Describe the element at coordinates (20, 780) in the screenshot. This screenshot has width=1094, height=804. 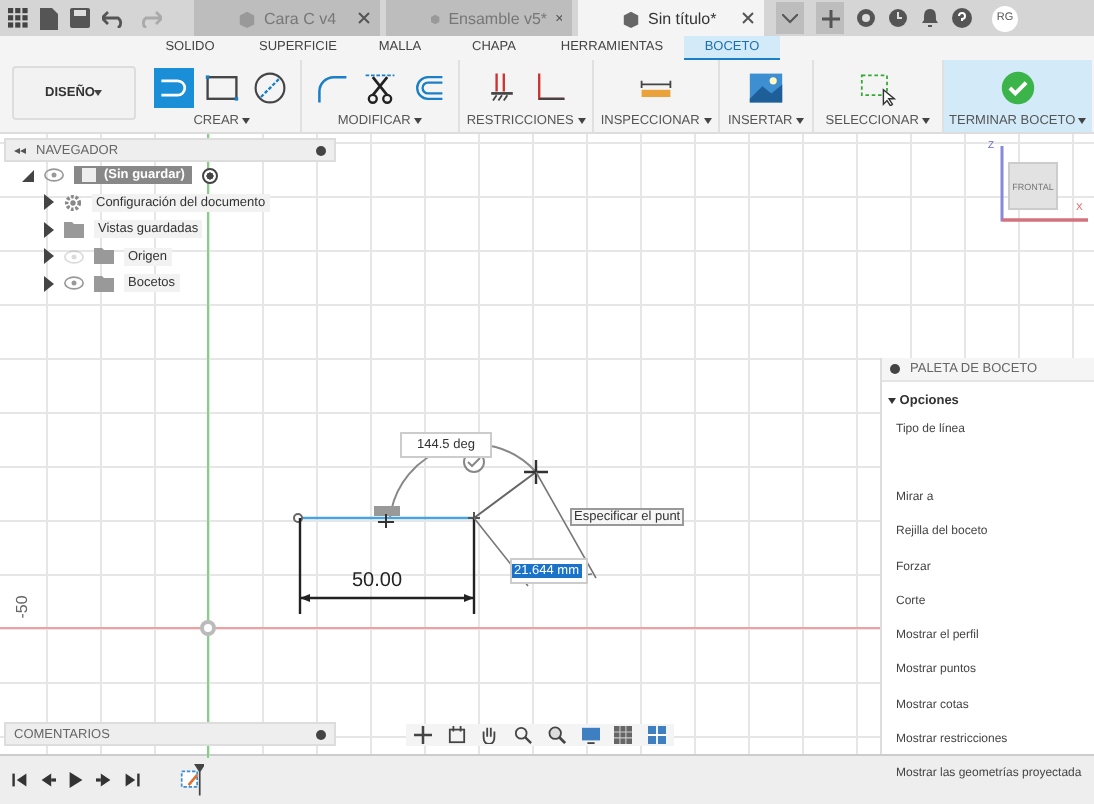
I see `skip-to-start-icon` at that location.